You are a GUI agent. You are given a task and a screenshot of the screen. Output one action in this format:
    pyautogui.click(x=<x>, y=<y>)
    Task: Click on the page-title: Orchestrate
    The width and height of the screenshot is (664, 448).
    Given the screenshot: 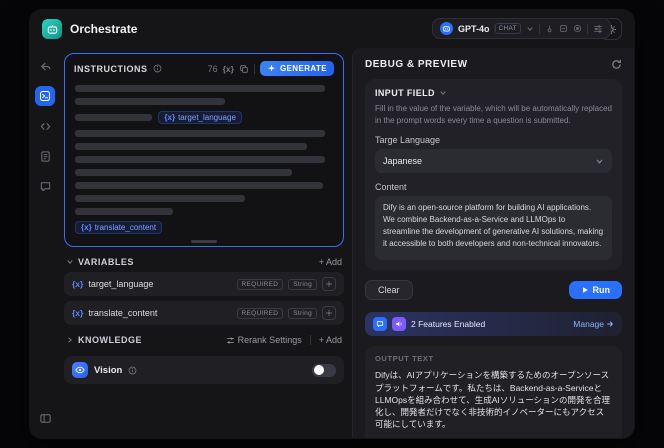 What is the action you would take?
    pyautogui.click(x=104, y=29)
    